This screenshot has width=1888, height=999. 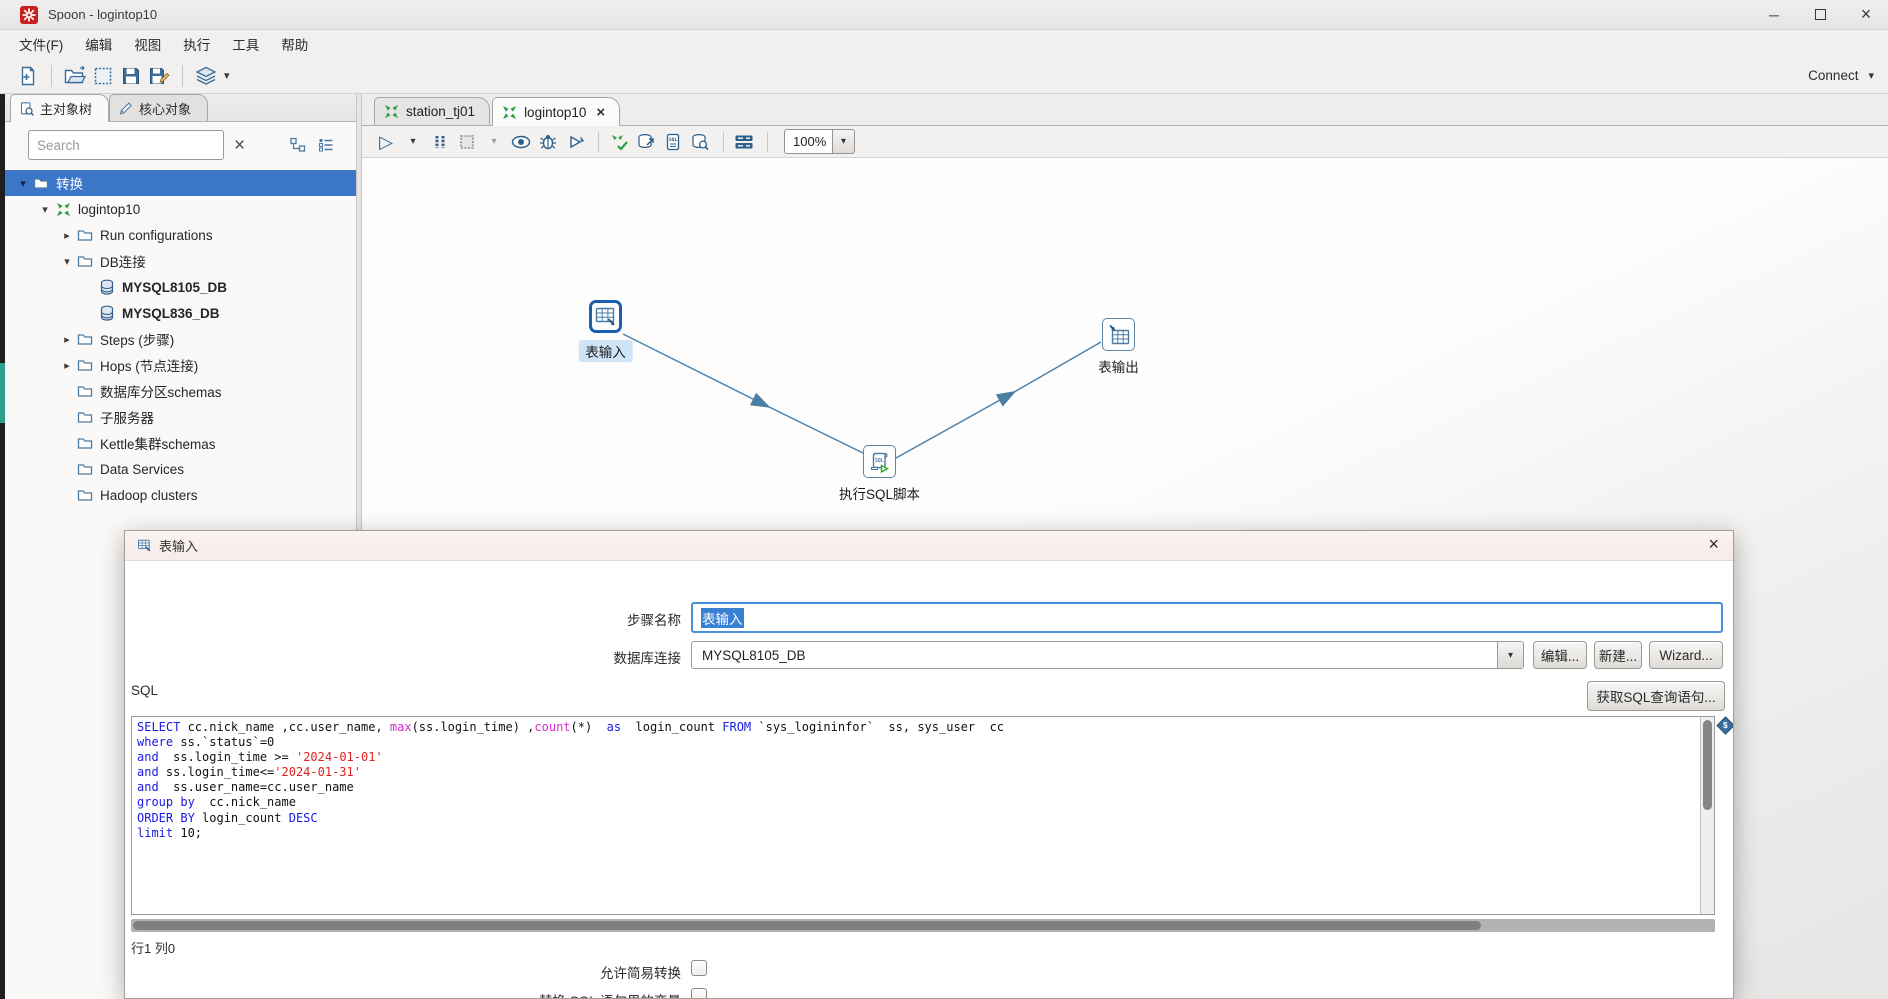 I want to click on tree-item-label: logintop10, so click(x=109, y=209).